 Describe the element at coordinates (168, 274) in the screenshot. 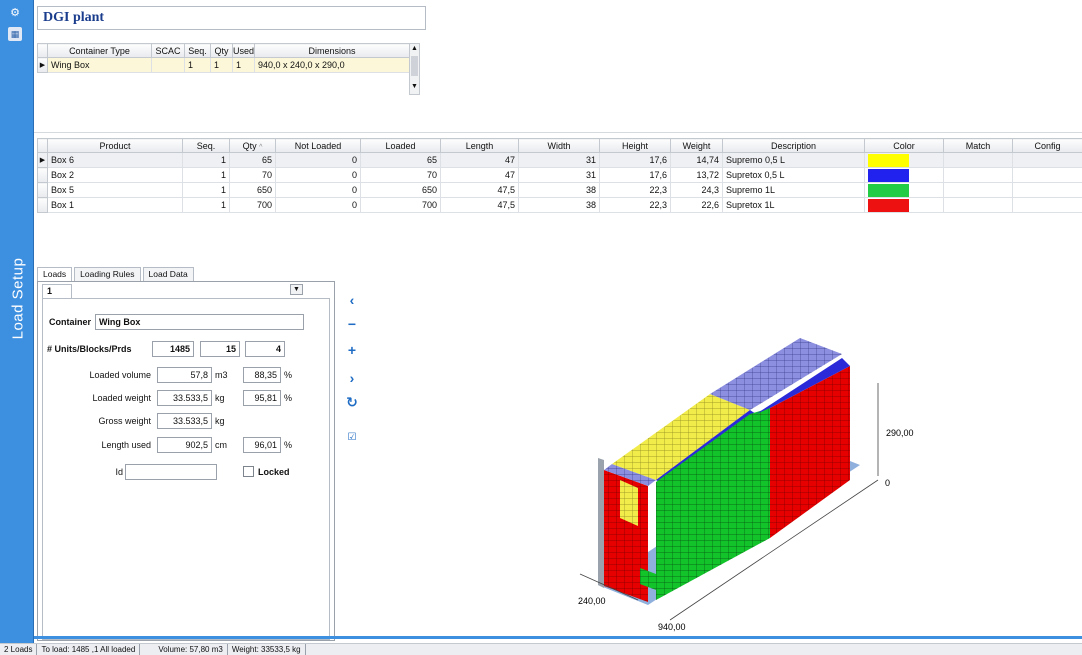

I see `tab-load-data: Load Data` at that location.